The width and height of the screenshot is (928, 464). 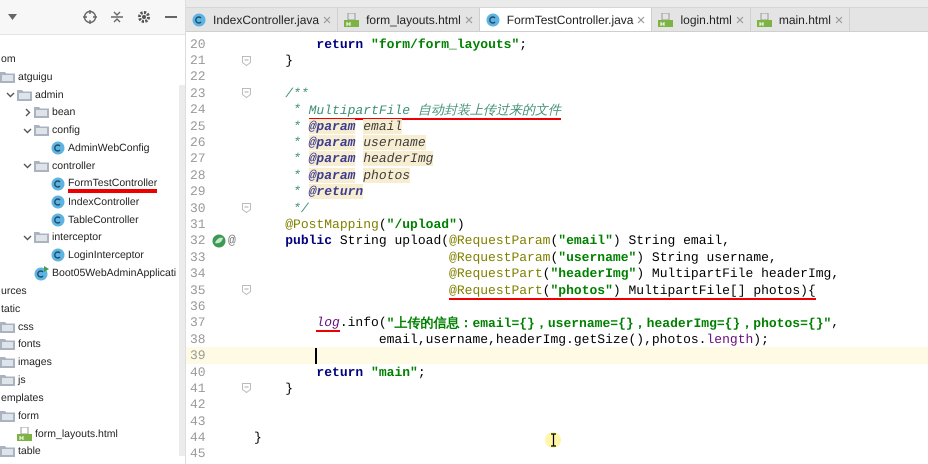 I want to click on code-line: @RequestPart("photos") MultipartFile[] photos){, so click(x=632, y=290).